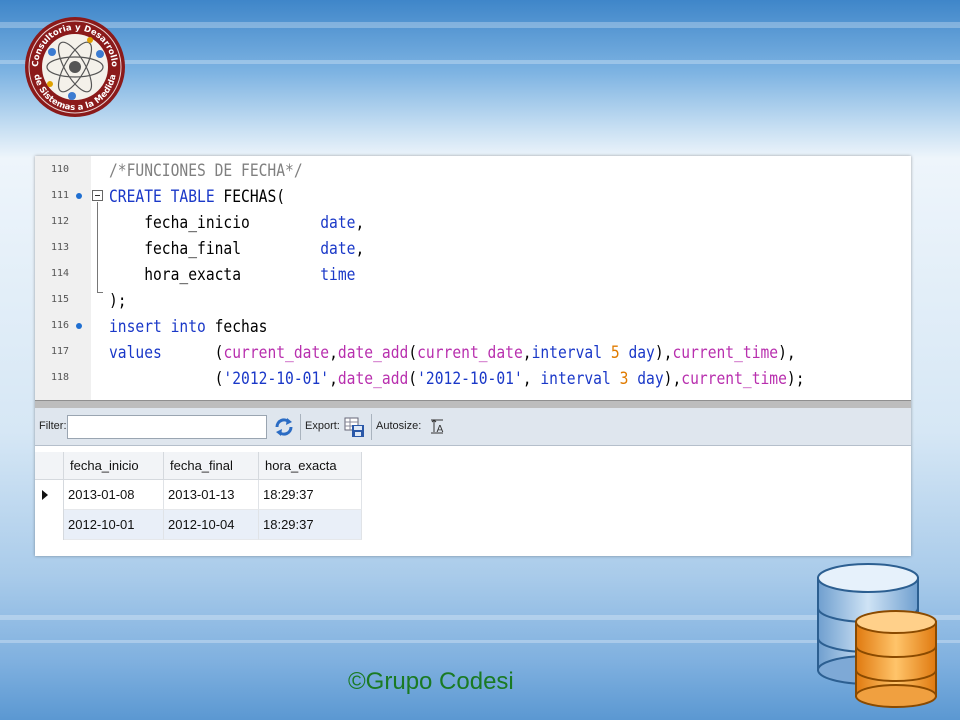 The height and width of the screenshot is (720, 960). What do you see at coordinates (60, 325) in the screenshot?
I see `line-number: 116` at bounding box center [60, 325].